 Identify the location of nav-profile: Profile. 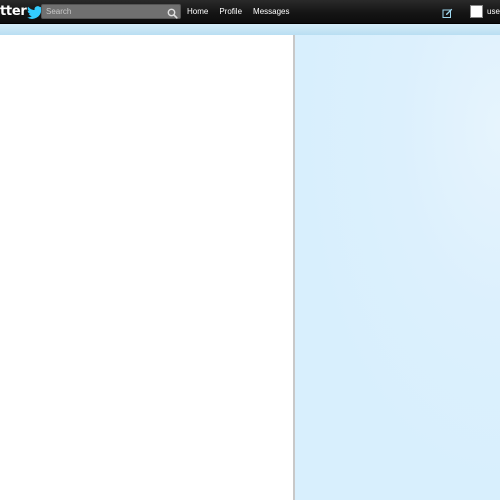
(230, 11).